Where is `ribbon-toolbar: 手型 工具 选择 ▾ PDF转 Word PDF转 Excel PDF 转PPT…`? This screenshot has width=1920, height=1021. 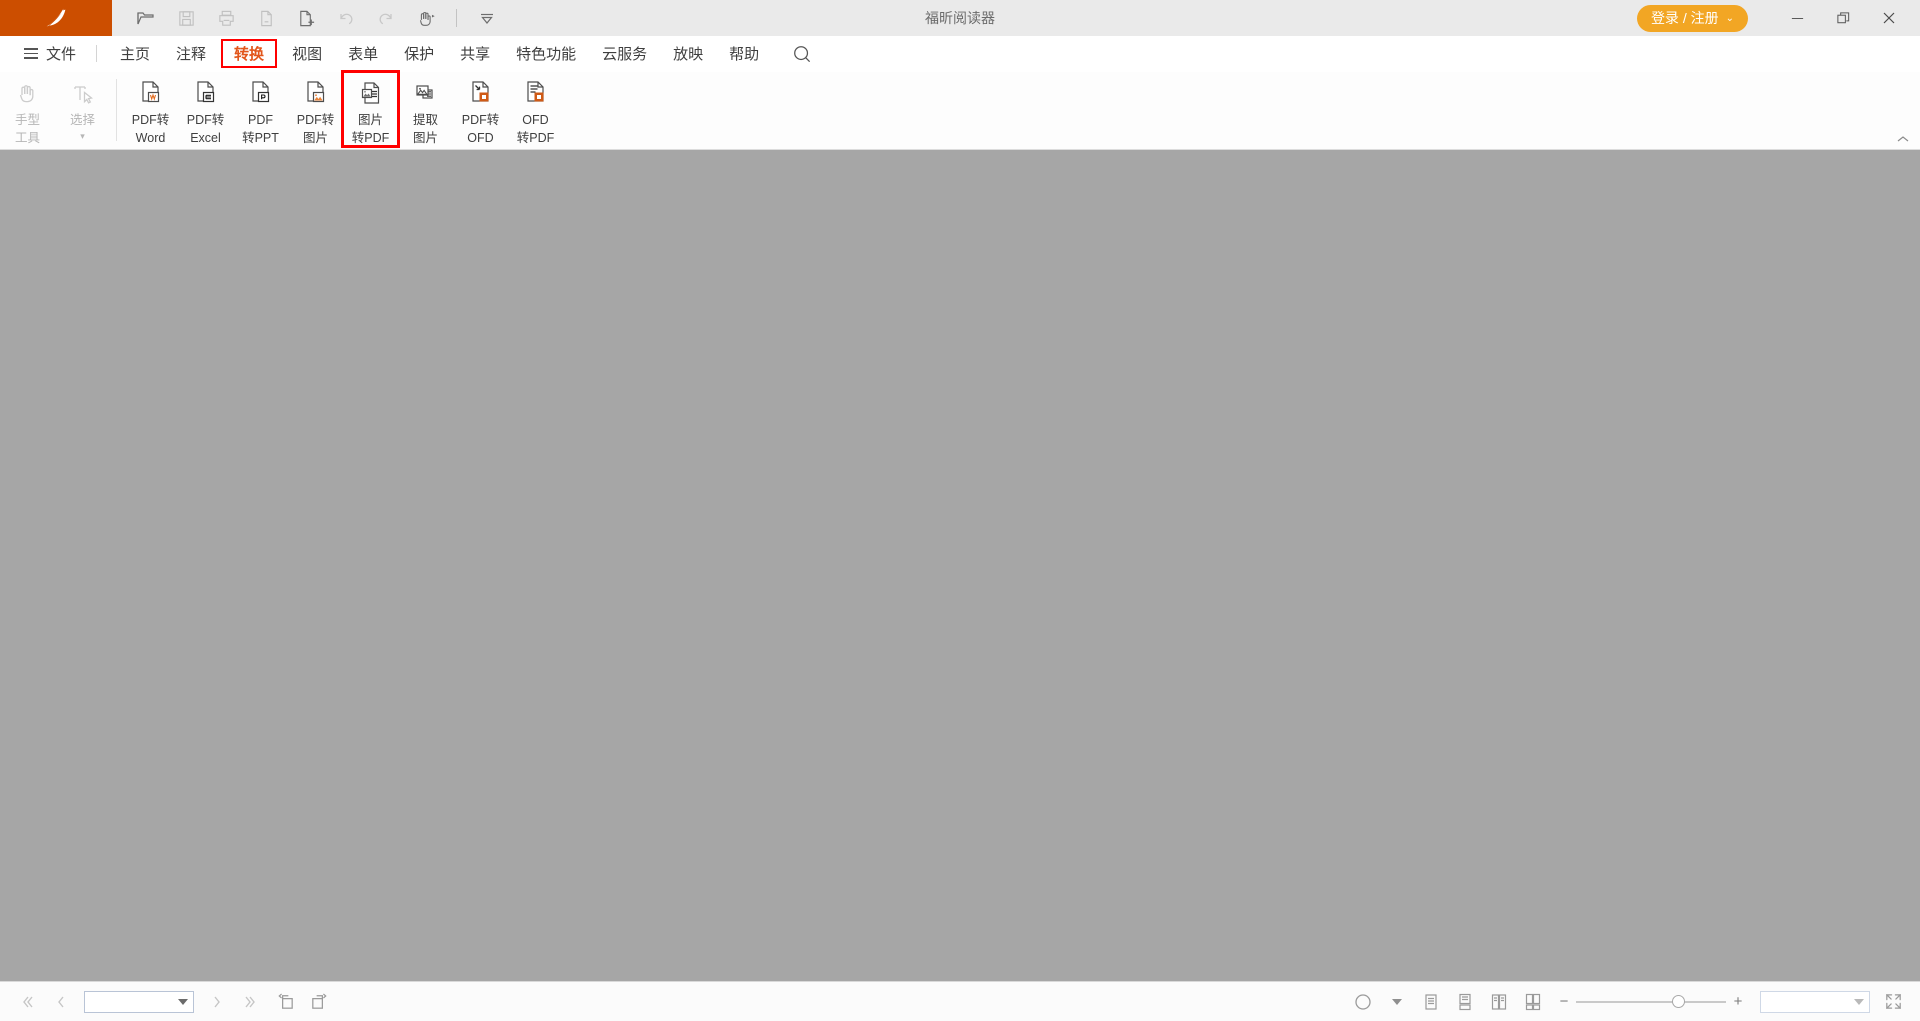
ribbon-toolbar: 手型 工具 选择 ▾ PDF转 Word PDF转 Excel PDF 转PPT… is located at coordinates (960, 110).